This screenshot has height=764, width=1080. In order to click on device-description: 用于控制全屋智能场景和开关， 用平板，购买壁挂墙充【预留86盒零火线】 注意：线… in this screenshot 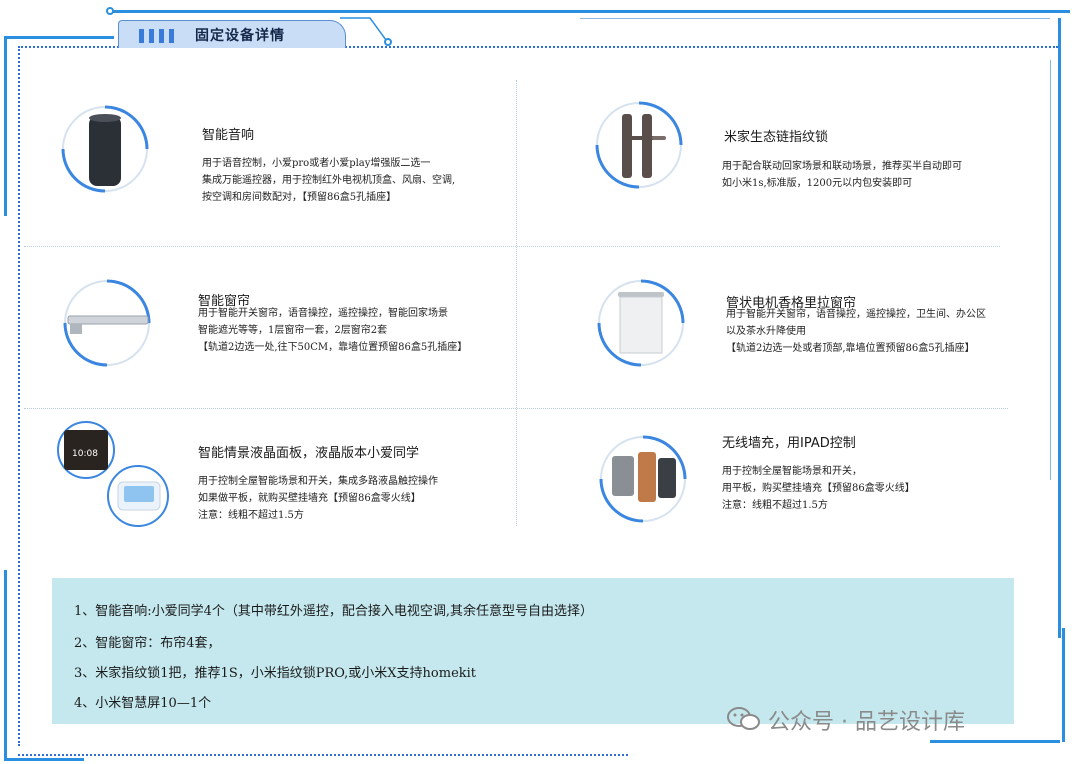, I will do `click(818, 488)`.